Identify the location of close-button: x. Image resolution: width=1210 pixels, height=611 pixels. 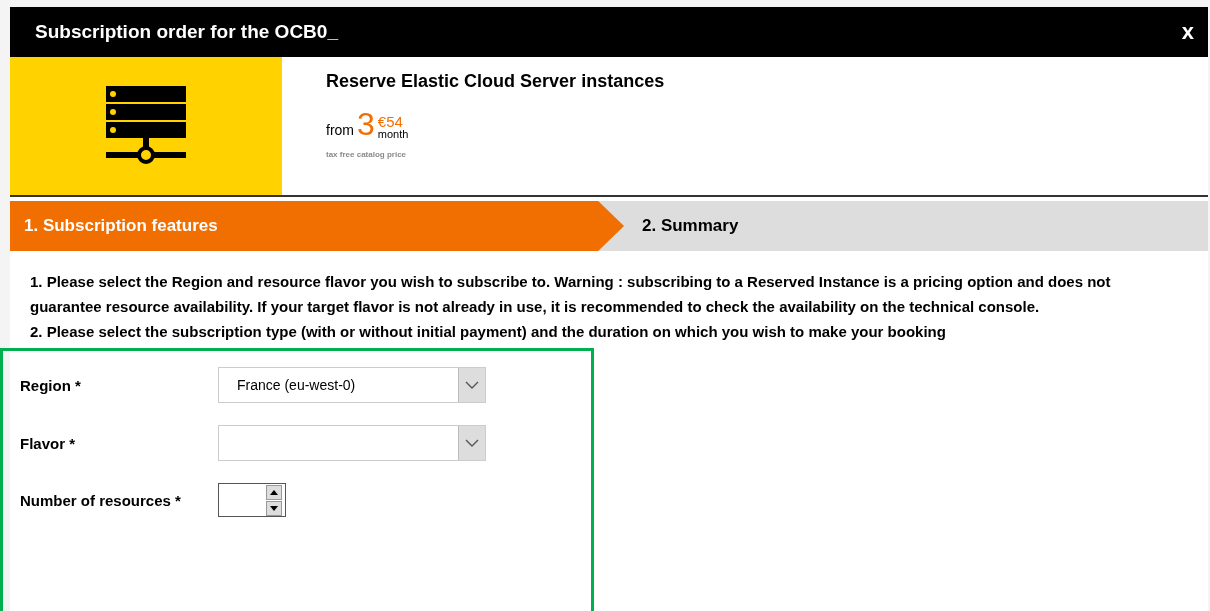
(1187, 32).